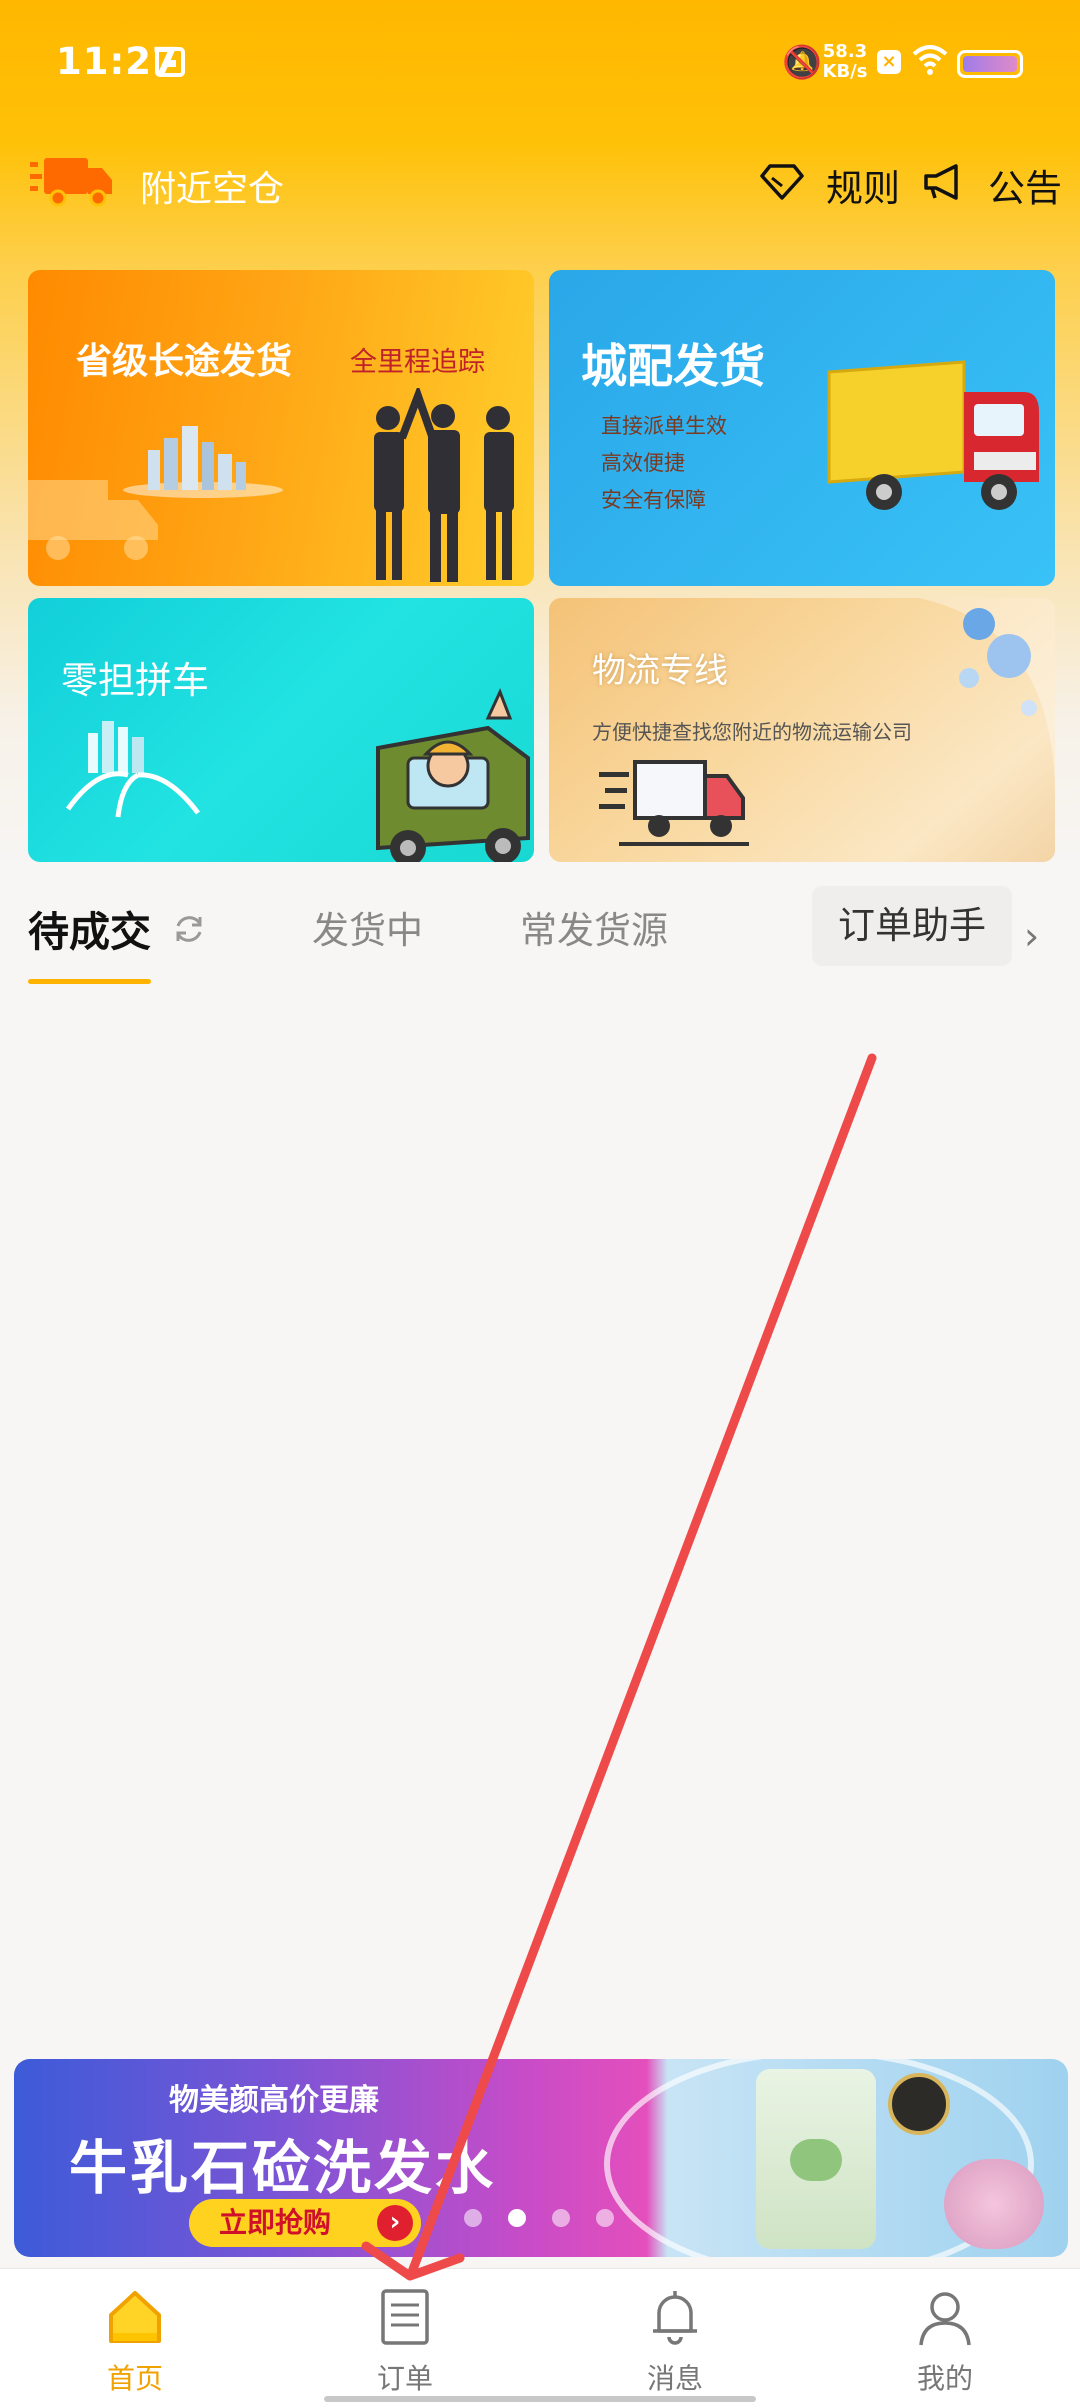 The height and width of the screenshot is (2408, 1080). What do you see at coordinates (281, 428) in the screenshot?
I see `card-long-distance: 省级长途发货 全里程追踪` at bounding box center [281, 428].